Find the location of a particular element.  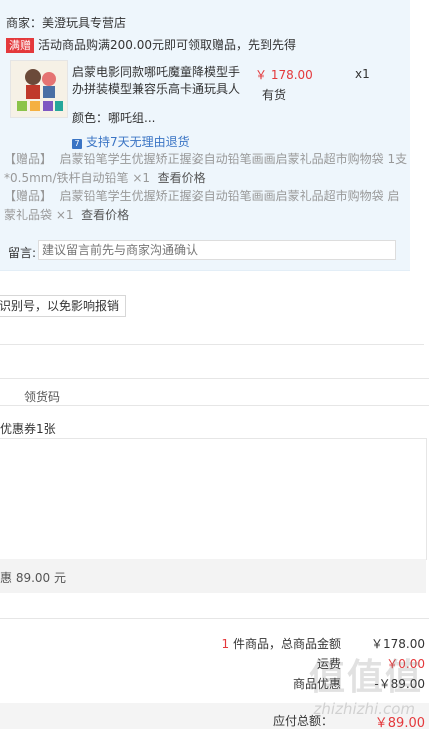

return-policy-text: 支持7天无理由退货 is located at coordinates (138, 142).